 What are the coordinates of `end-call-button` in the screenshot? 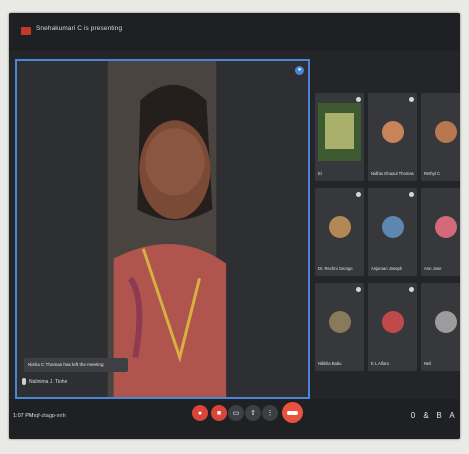 It's located at (292, 412).